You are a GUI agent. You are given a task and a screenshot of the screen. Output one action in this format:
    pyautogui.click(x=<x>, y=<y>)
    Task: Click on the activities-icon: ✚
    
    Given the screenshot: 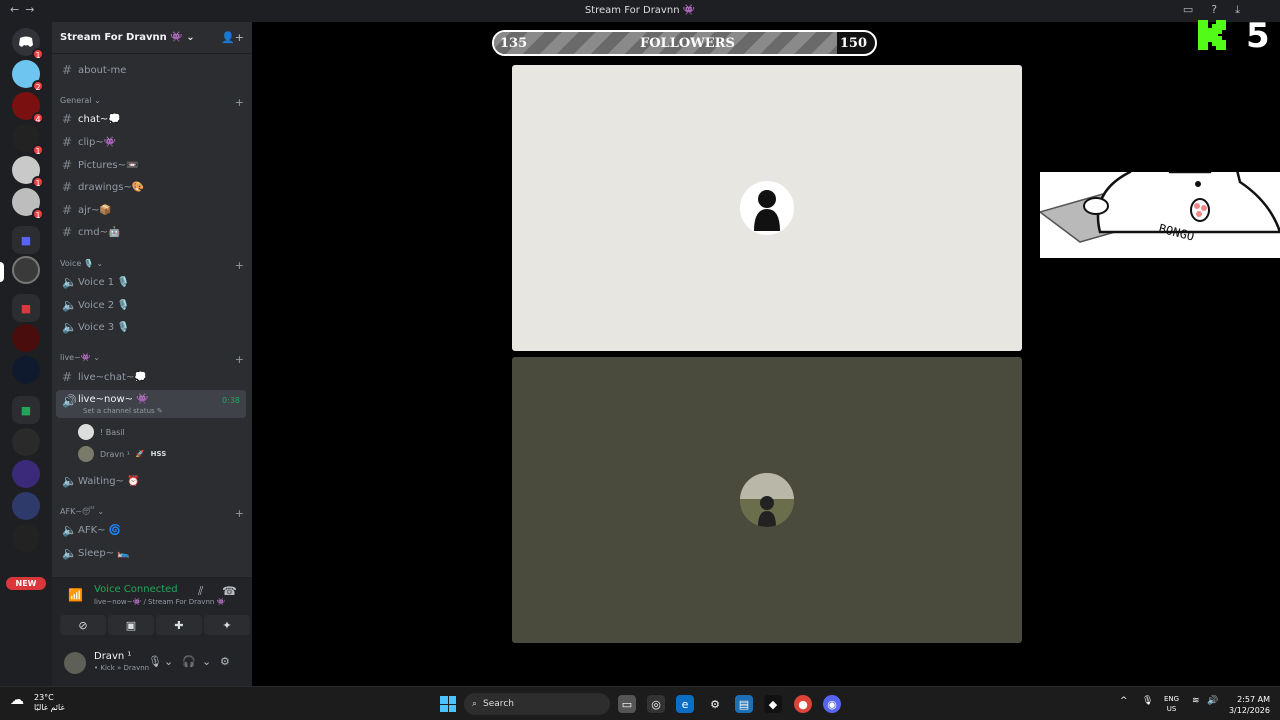 What is the action you would take?
    pyautogui.click(x=179, y=625)
    